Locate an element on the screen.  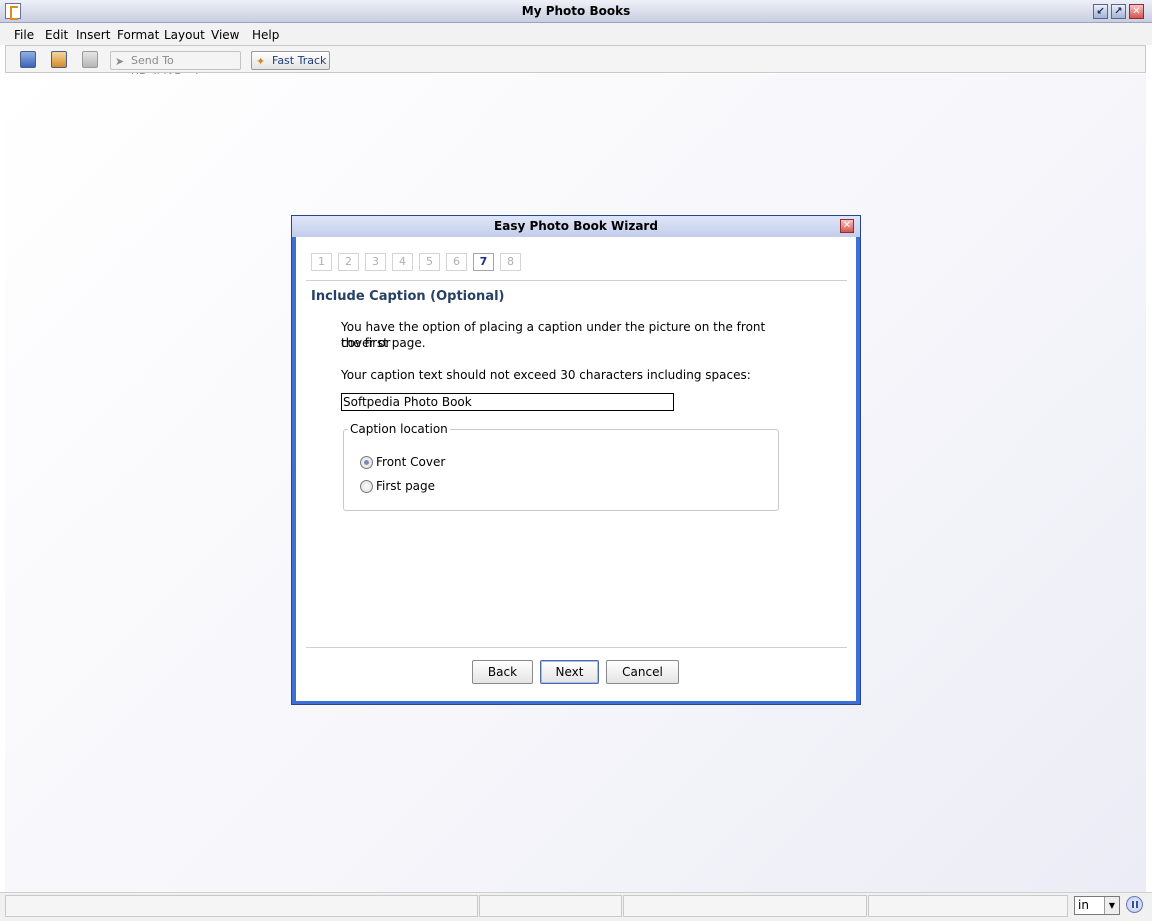
step-8: 8 is located at coordinates (510, 262).